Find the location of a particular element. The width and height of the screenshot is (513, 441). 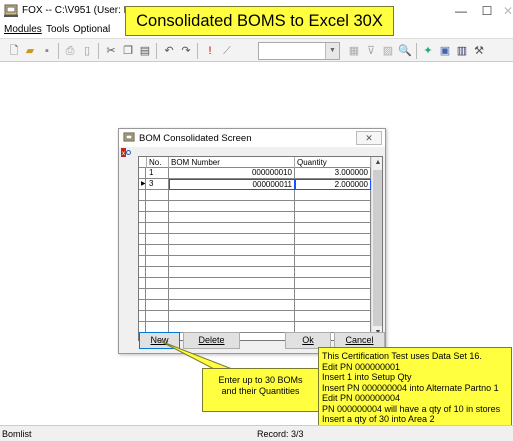

callout-line: Insert 1 into Setup Qty is located at coordinates (367, 377).